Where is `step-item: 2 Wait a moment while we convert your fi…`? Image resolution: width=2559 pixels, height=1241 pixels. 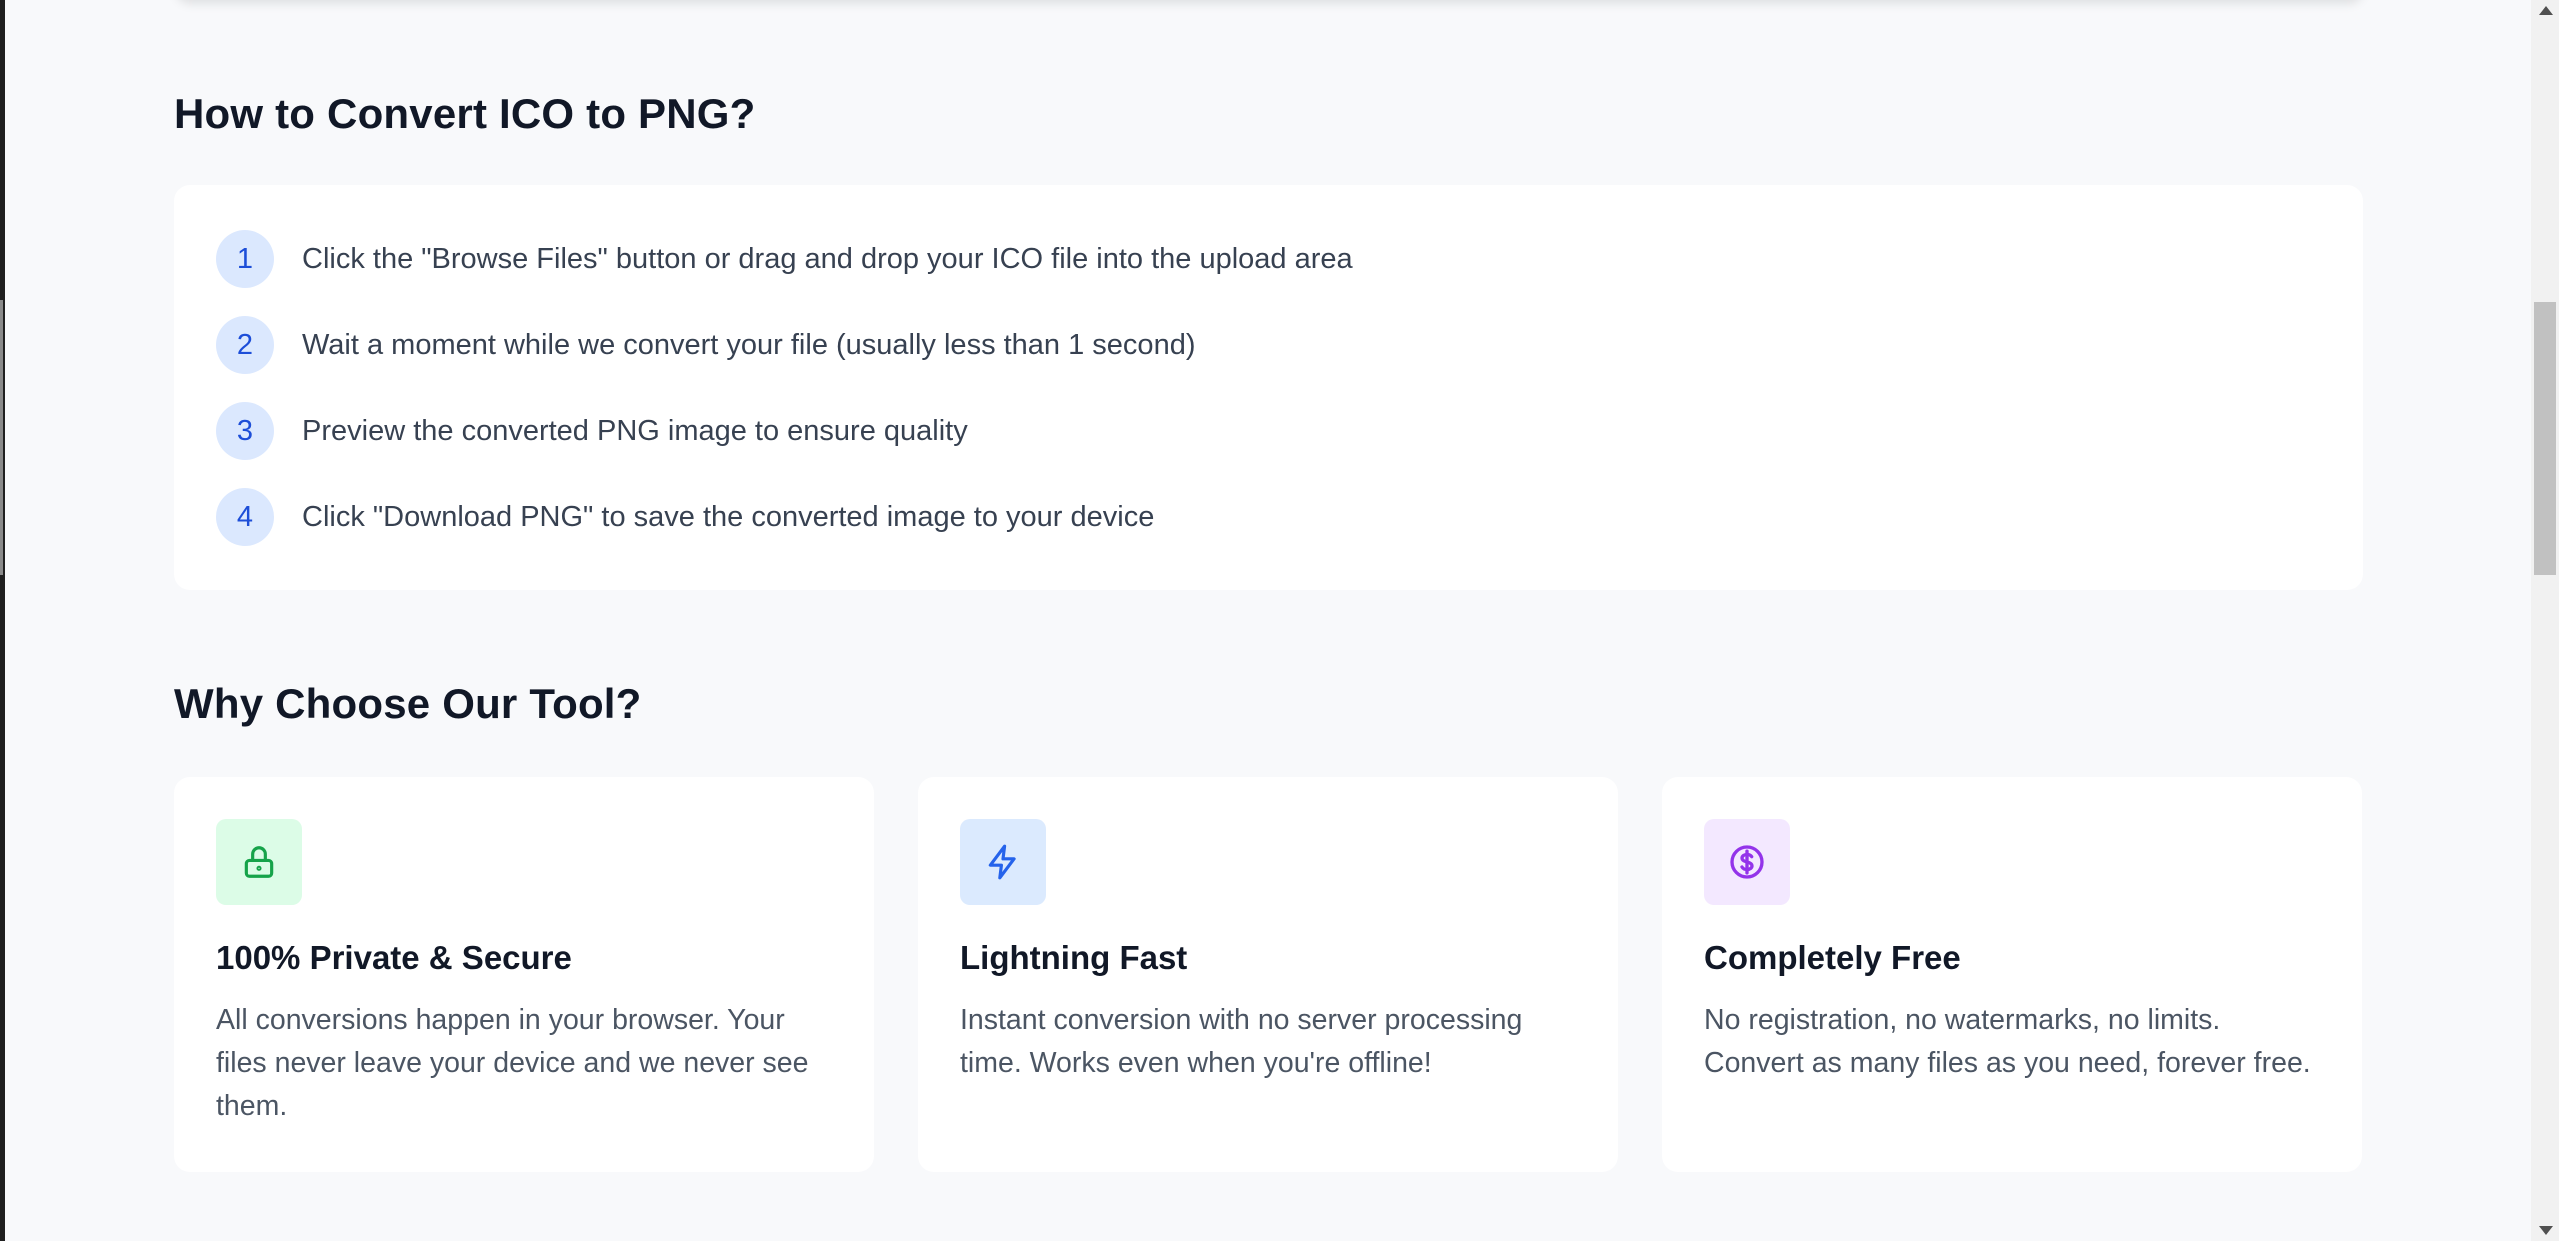 step-item: 2 Wait a moment while we convert your fi… is located at coordinates (705, 345).